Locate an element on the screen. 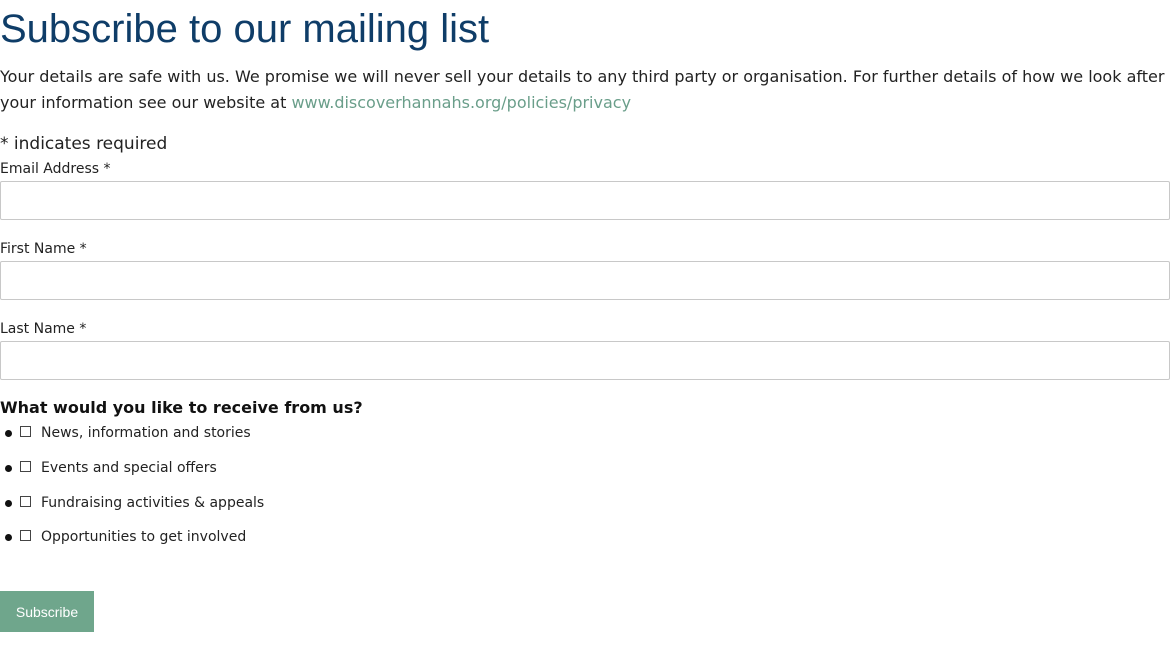  interest-news-checkbox is located at coordinates (25, 431).